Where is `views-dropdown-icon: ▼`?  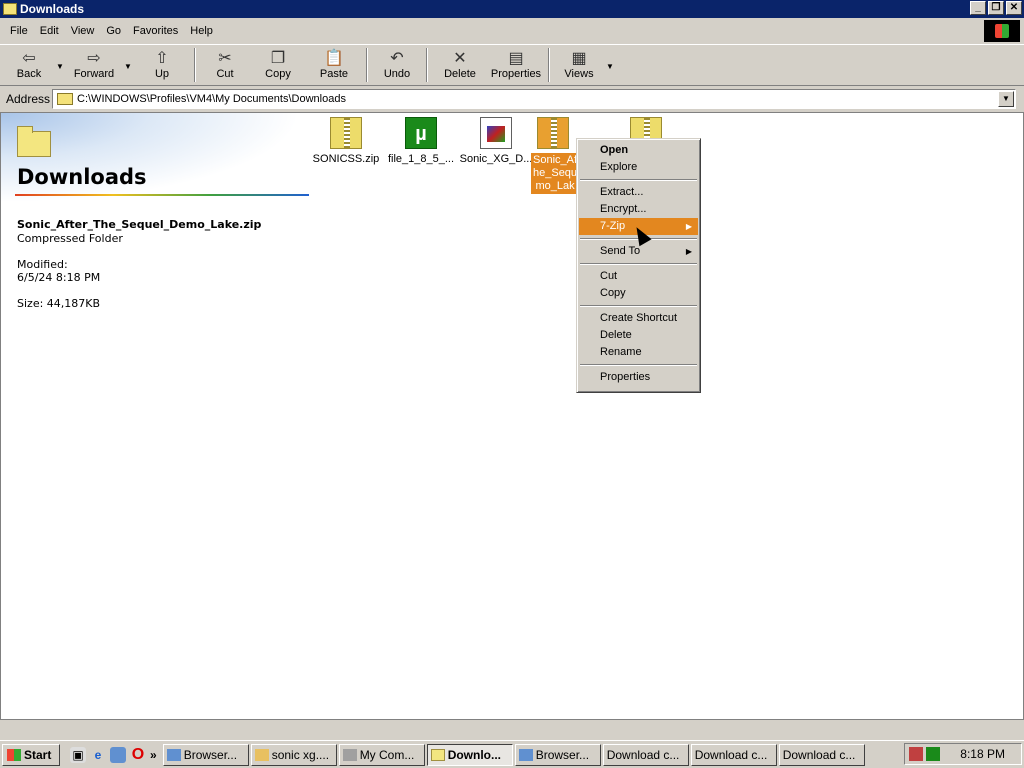 views-dropdown-icon: ▼ is located at coordinates (610, 66).